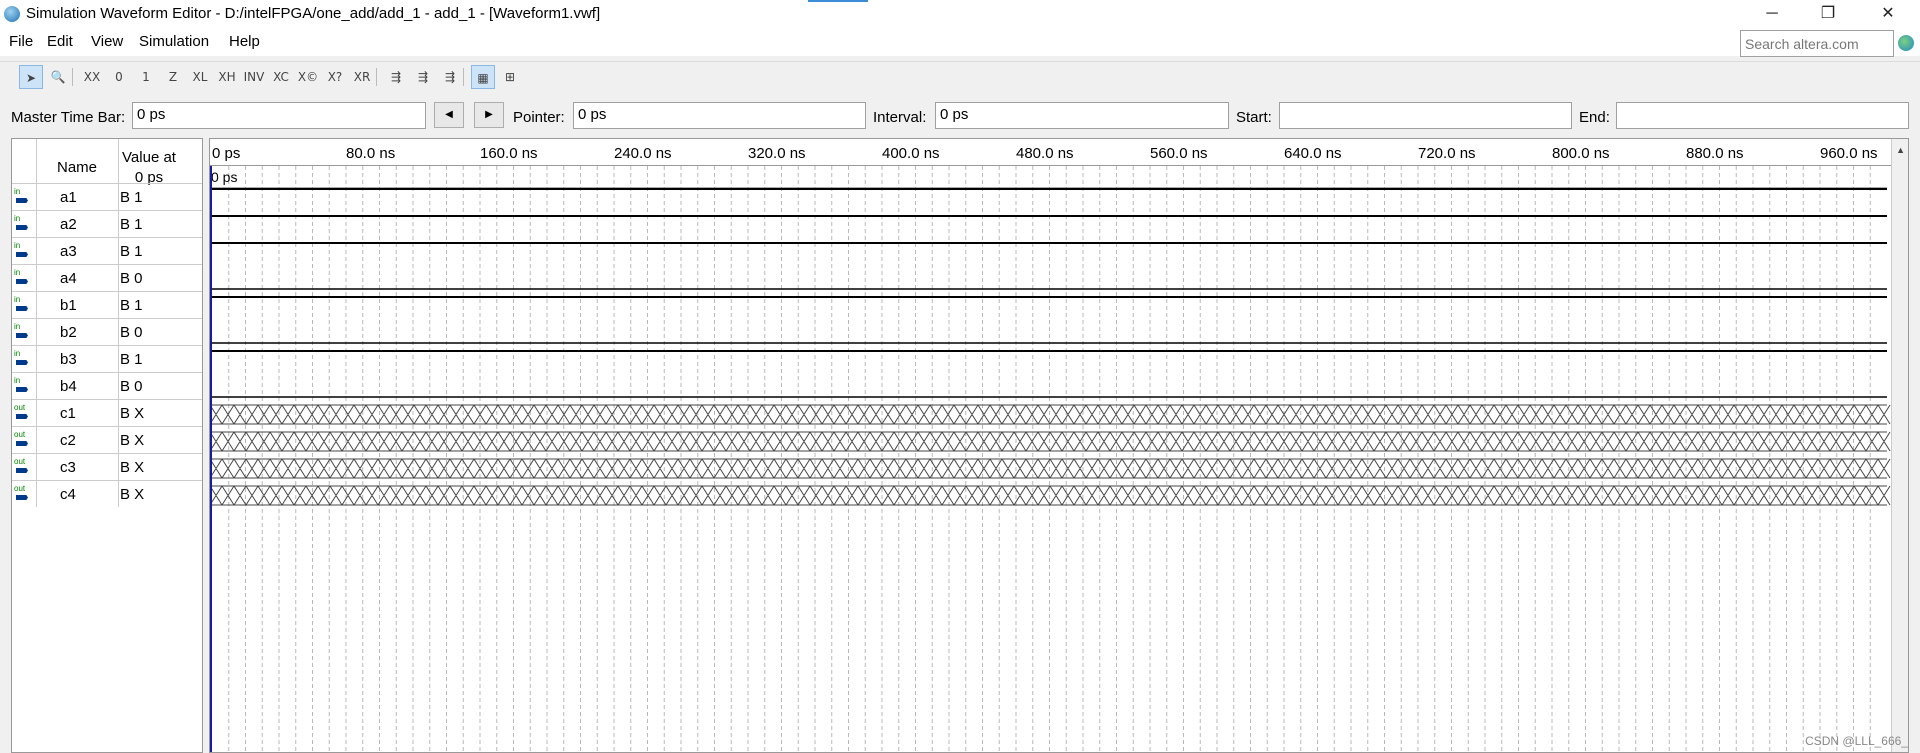 The width and height of the screenshot is (1920, 753). I want to click on zoom-tool-icon: 🔍, so click(58, 77).